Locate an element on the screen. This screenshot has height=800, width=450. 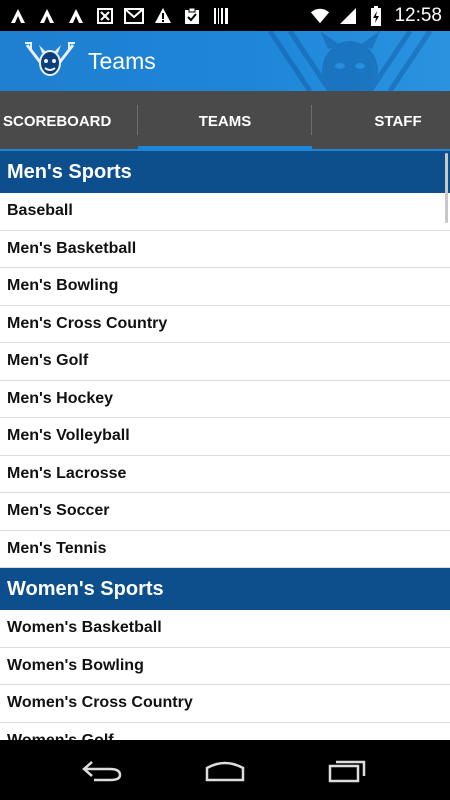
clock: 12:58 is located at coordinates (418, 15).